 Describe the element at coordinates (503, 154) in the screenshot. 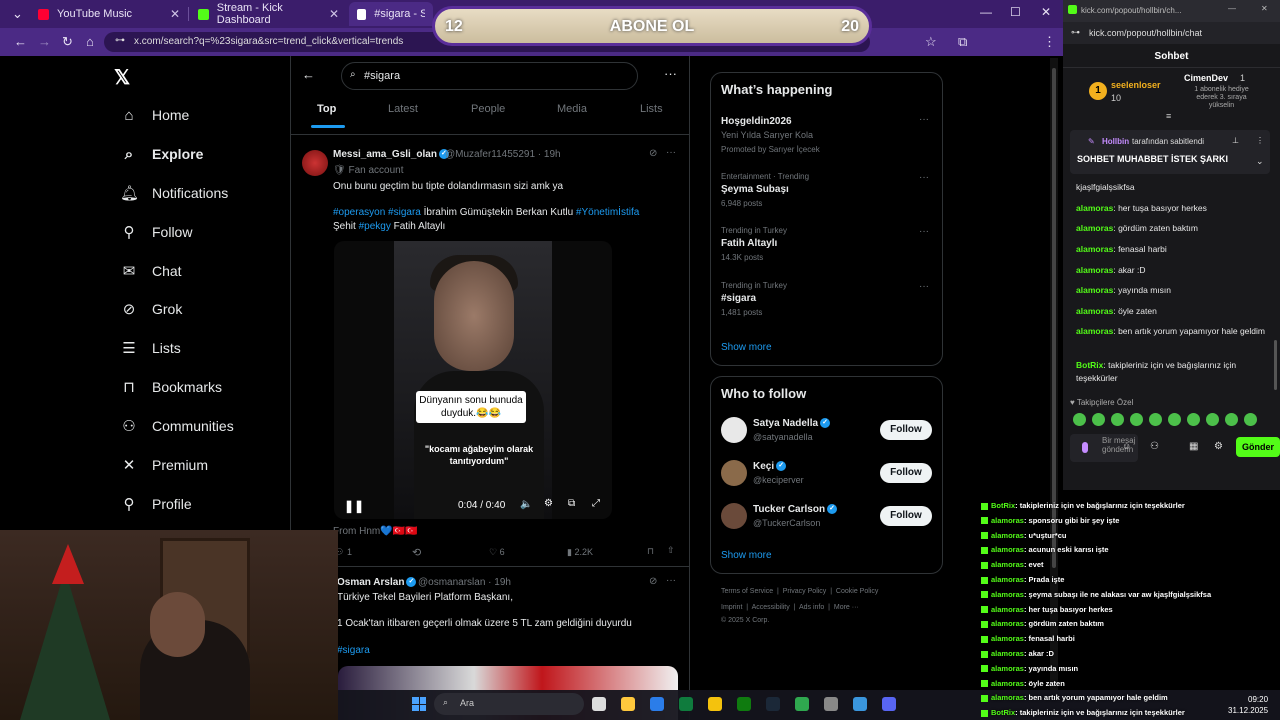

I see `tweet-handle: @Muzafer11455291 · 19h` at that location.